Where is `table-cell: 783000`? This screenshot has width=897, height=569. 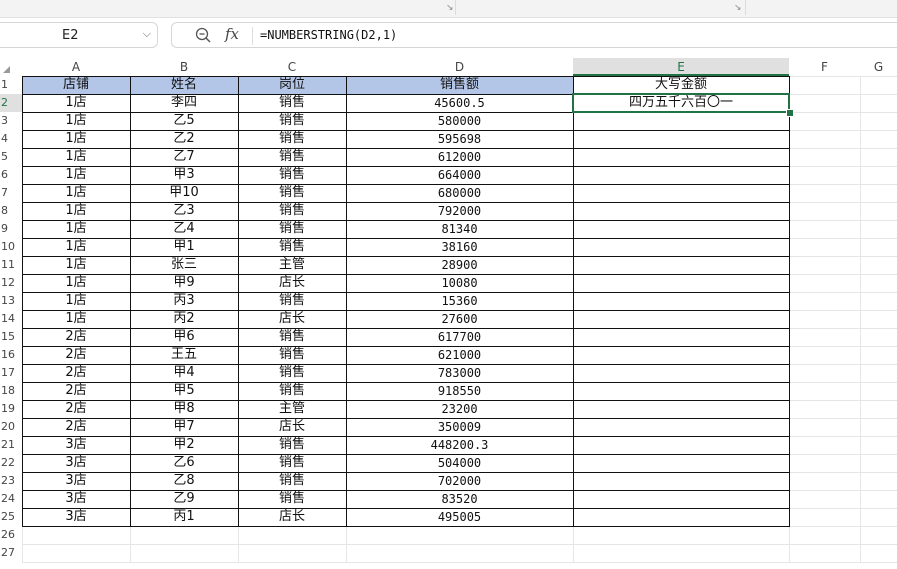 table-cell: 783000 is located at coordinates (459, 373).